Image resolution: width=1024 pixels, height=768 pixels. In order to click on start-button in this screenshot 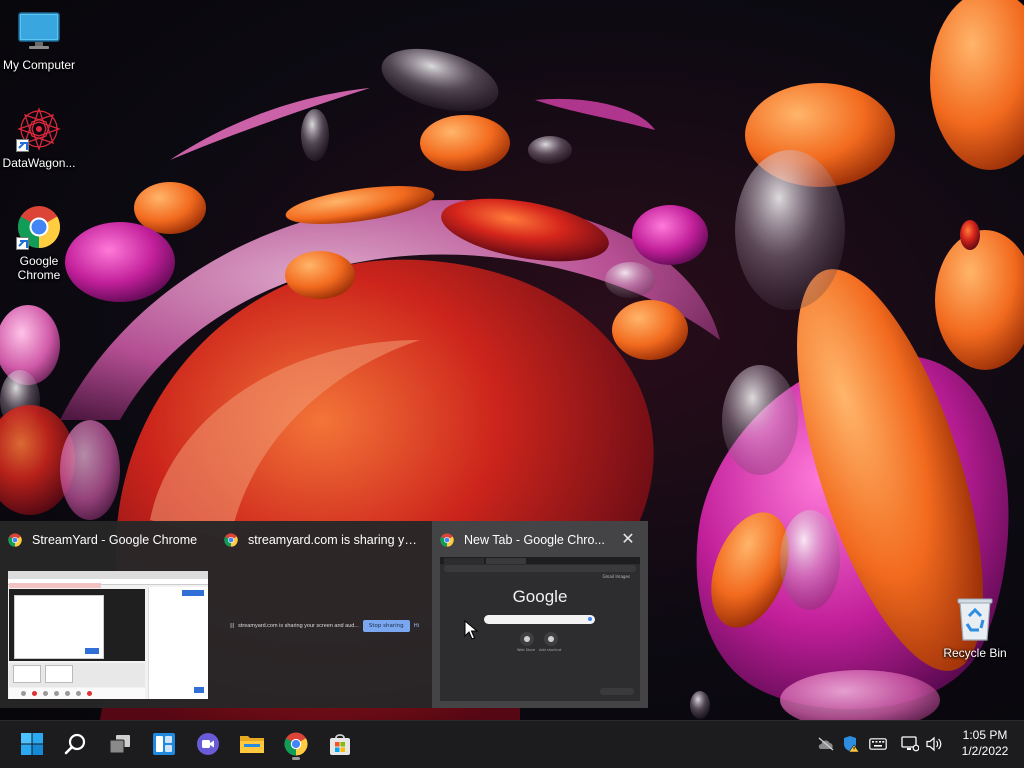, I will do `click(32, 744)`.